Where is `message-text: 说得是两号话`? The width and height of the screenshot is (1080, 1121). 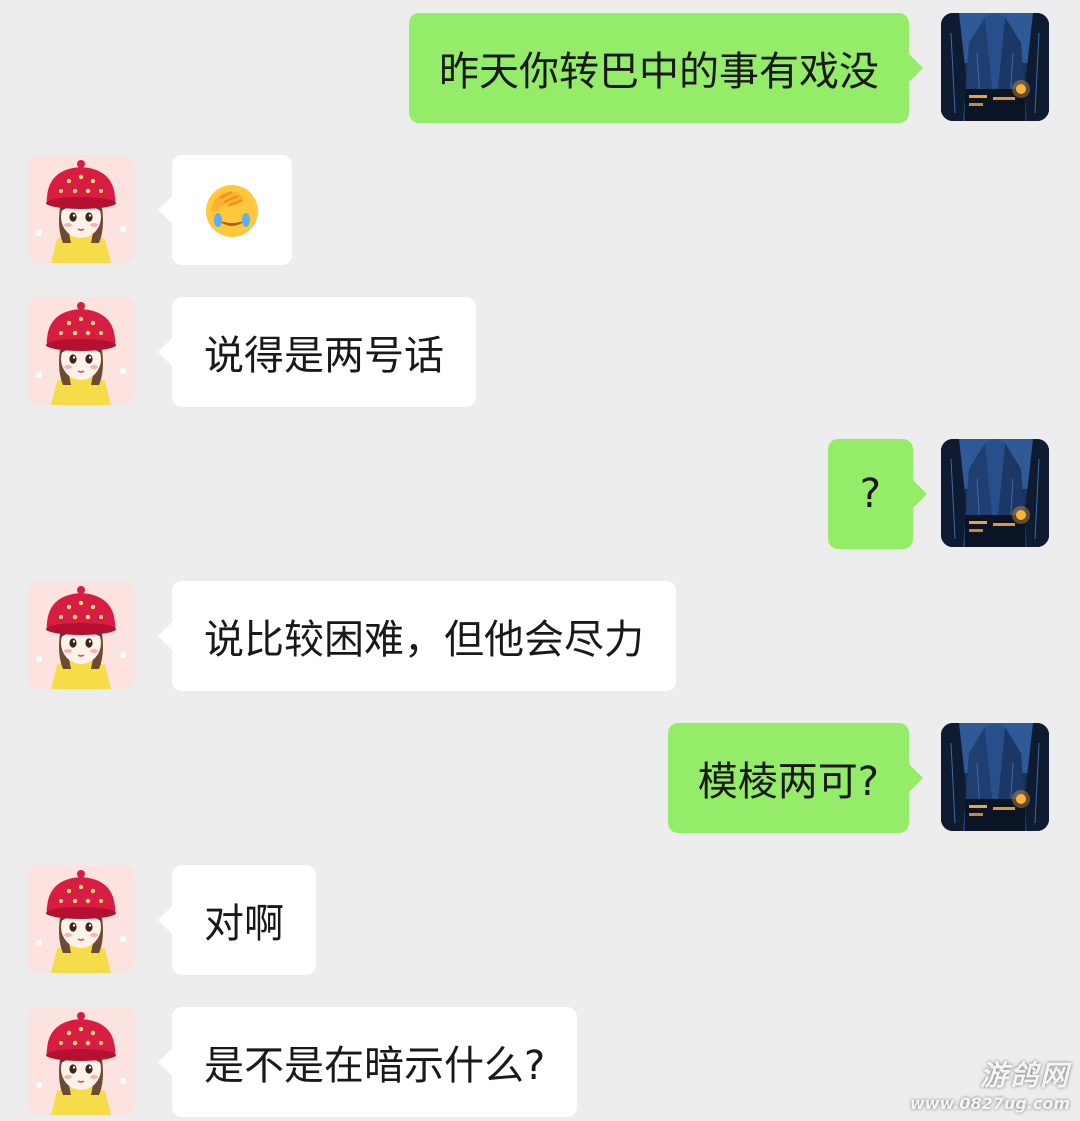 message-text: 说得是两号话 is located at coordinates (324, 356).